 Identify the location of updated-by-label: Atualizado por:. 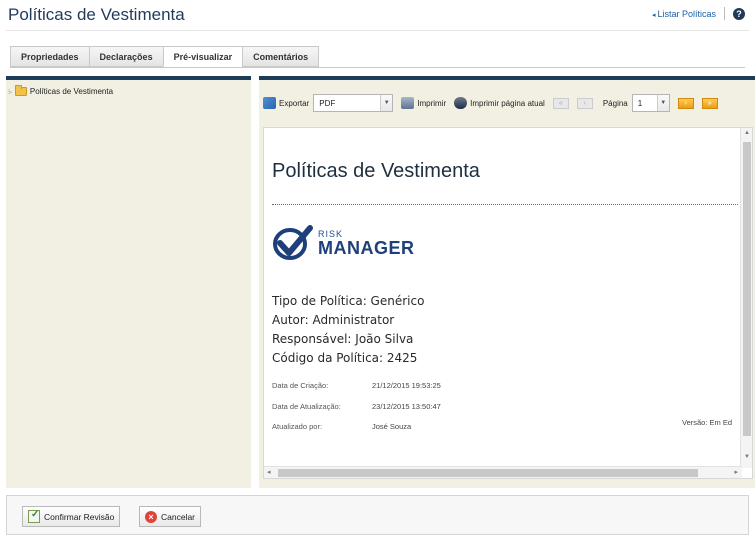
(297, 426).